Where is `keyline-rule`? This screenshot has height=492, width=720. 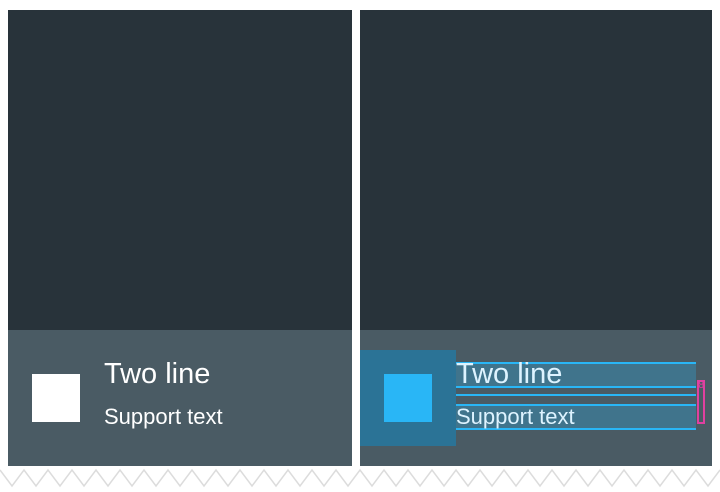
keyline-rule is located at coordinates (576, 395).